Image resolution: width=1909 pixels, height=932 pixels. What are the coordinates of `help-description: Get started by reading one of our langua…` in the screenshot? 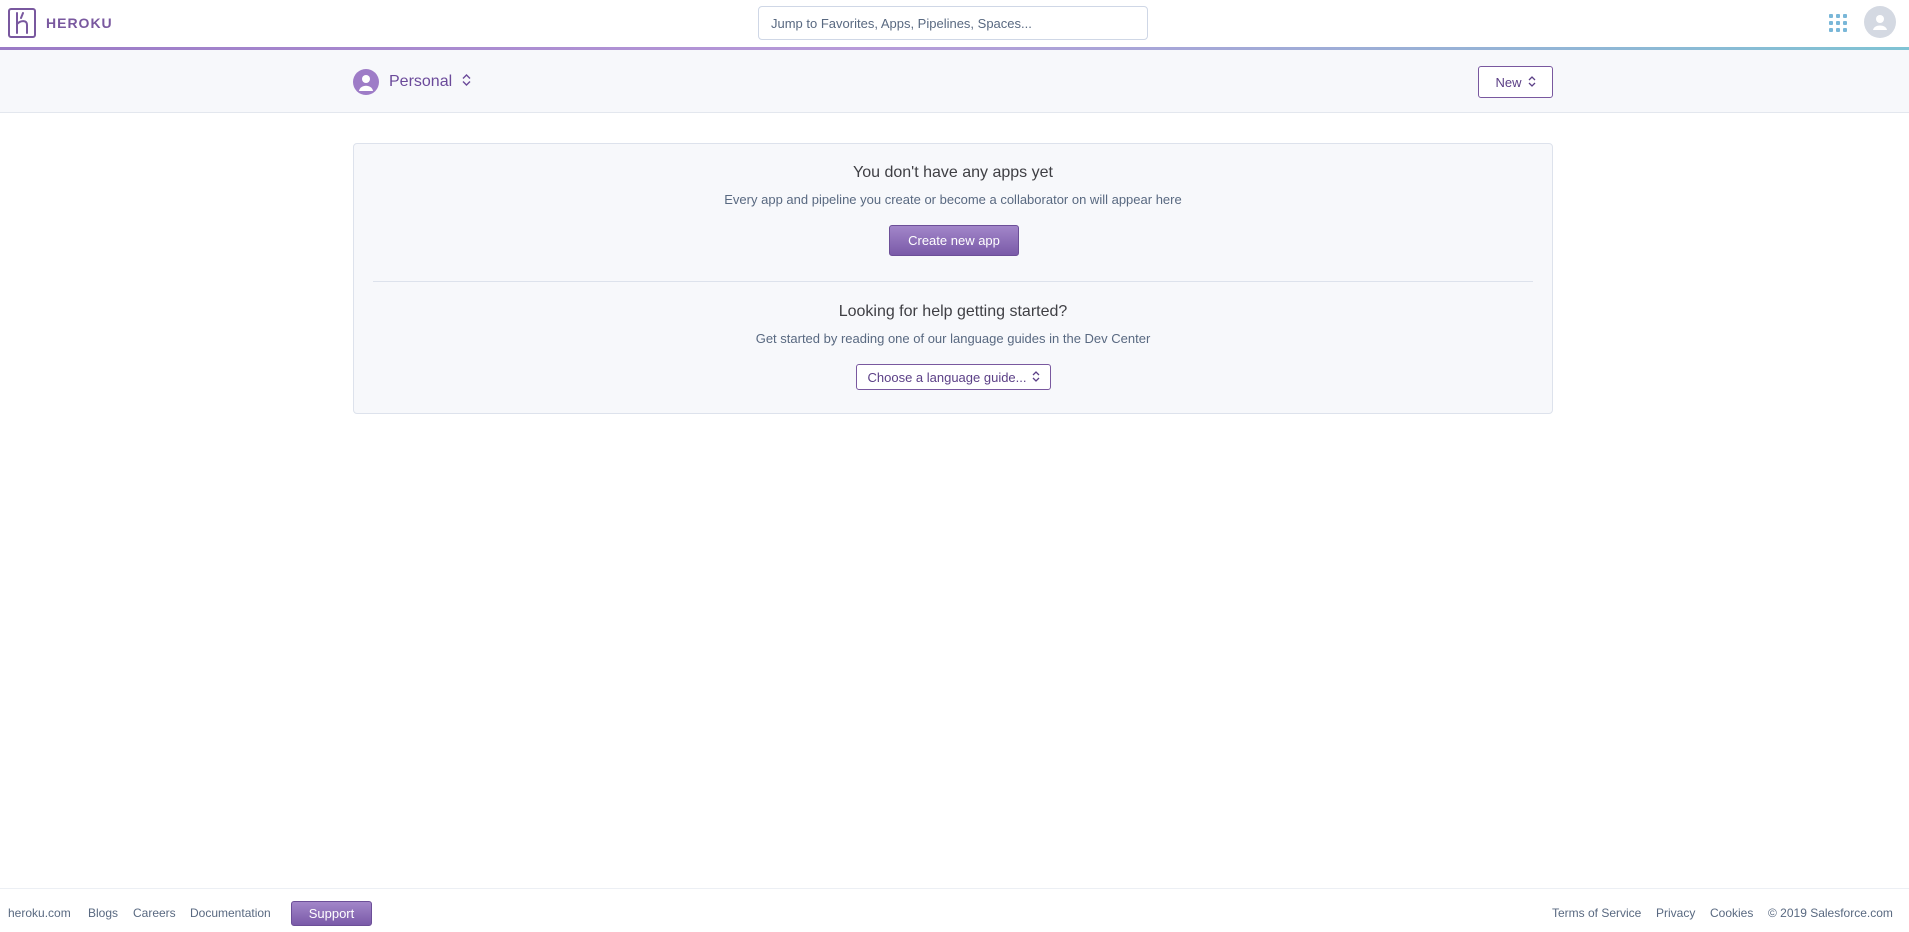 It's located at (953, 338).